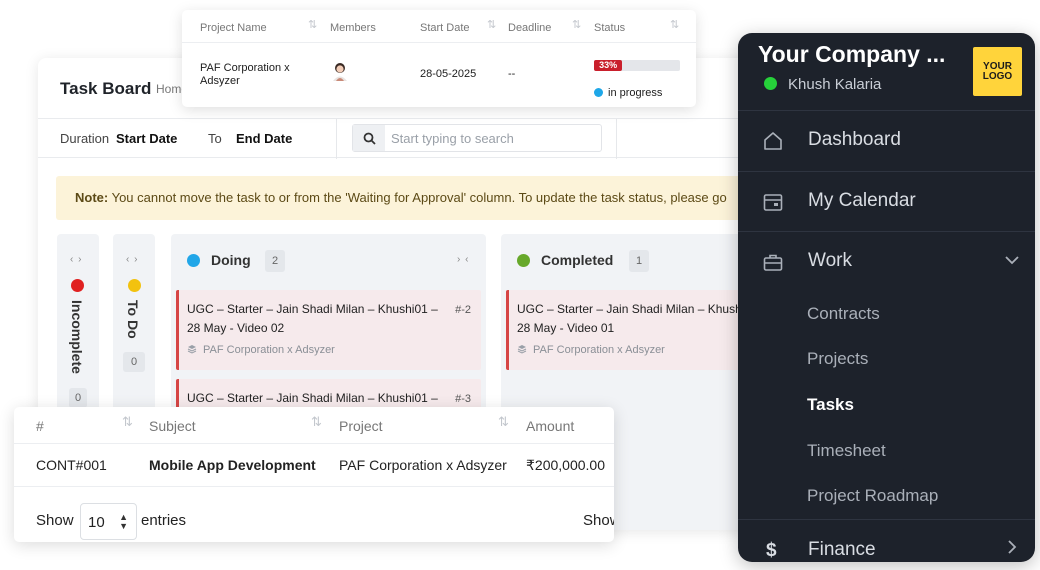  What do you see at coordinates (452, 138) in the screenshot?
I see `search-placeholder: Start typing to search` at bounding box center [452, 138].